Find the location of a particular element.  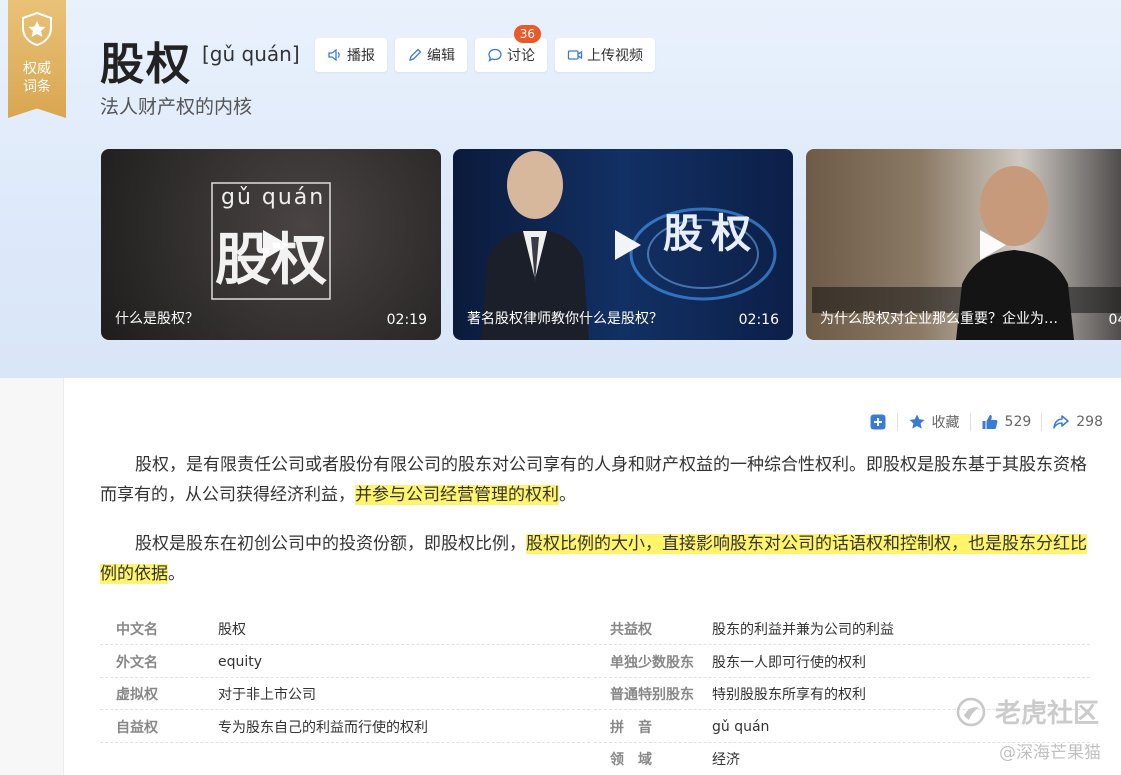

watermark-handle: @深海芒果猫 is located at coordinates (1050, 753).